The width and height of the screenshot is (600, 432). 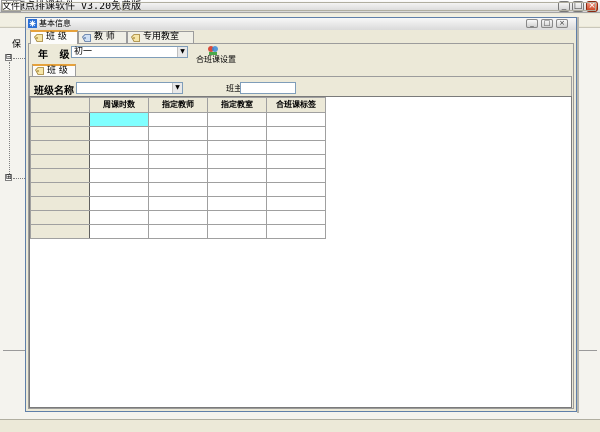 I want to click on column-header-weekly-hours: 周课时数, so click(x=119, y=105).